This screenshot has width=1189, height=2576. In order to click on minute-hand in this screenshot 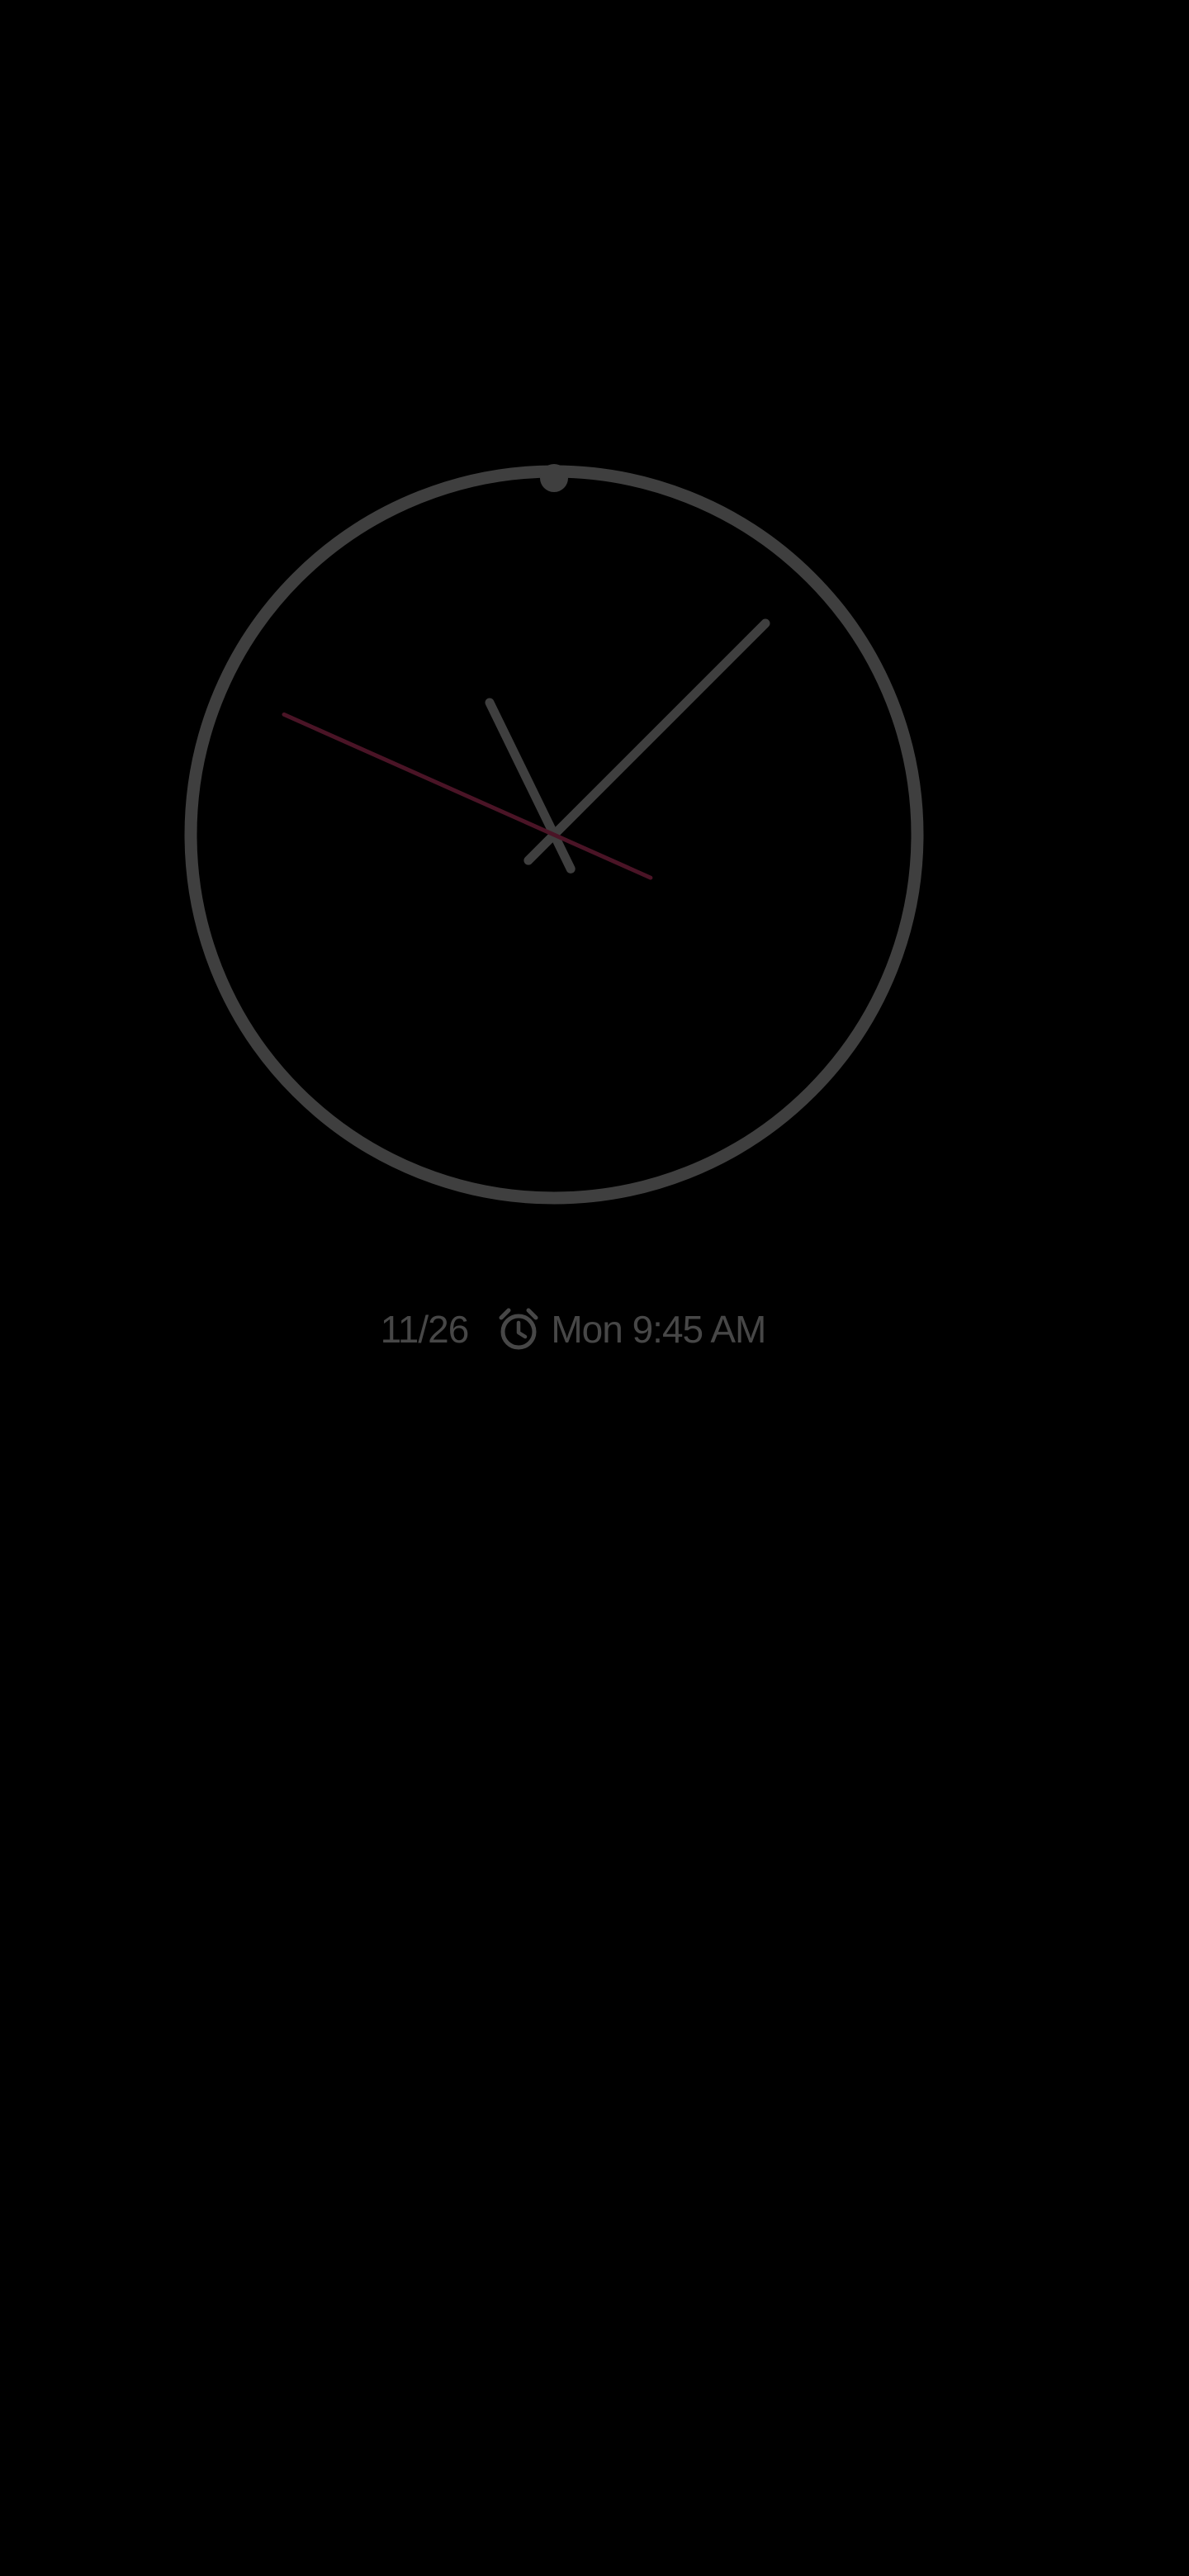, I will do `click(646, 741)`.